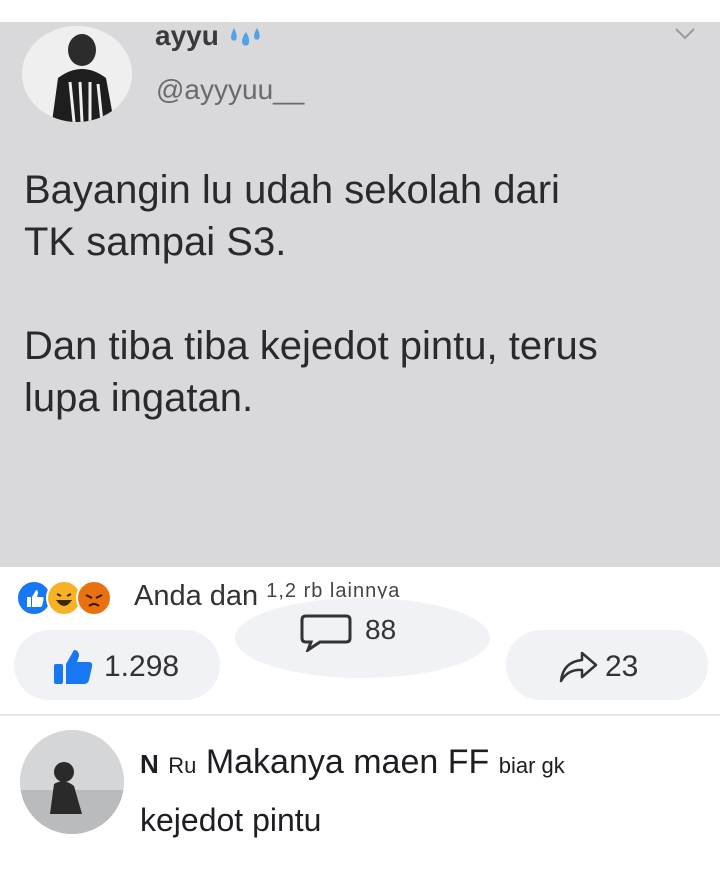 This screenshot has width=720, height=877. Describe the element at coordinates (362, 638) in the screenshot. I see `comment-button` at that location.